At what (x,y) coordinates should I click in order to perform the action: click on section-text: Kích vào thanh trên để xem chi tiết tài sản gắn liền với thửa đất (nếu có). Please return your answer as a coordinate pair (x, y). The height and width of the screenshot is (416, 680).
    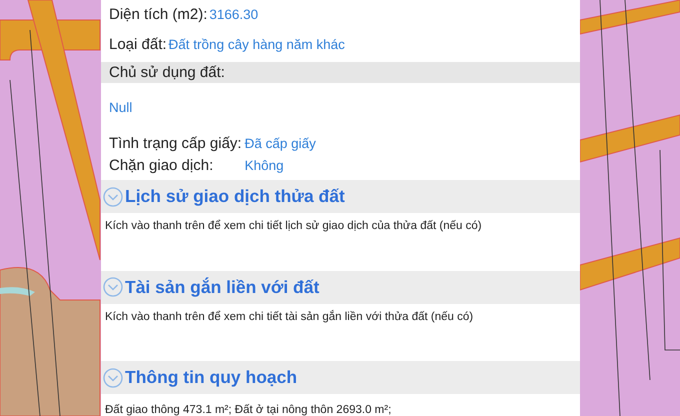
    Looking at the image, I should click on (289, 316).